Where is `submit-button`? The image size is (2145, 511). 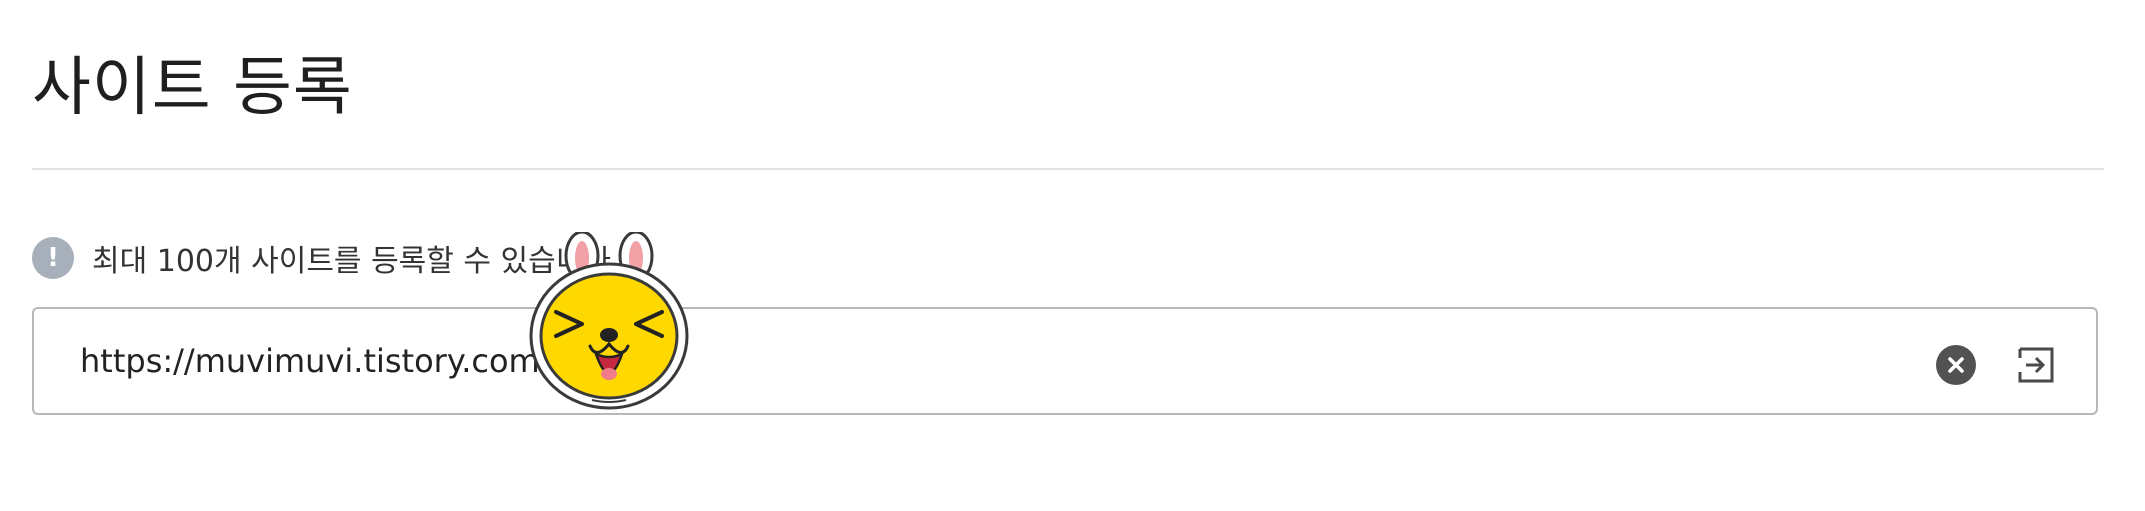 submit-button is located at coordinates (2036, 365).